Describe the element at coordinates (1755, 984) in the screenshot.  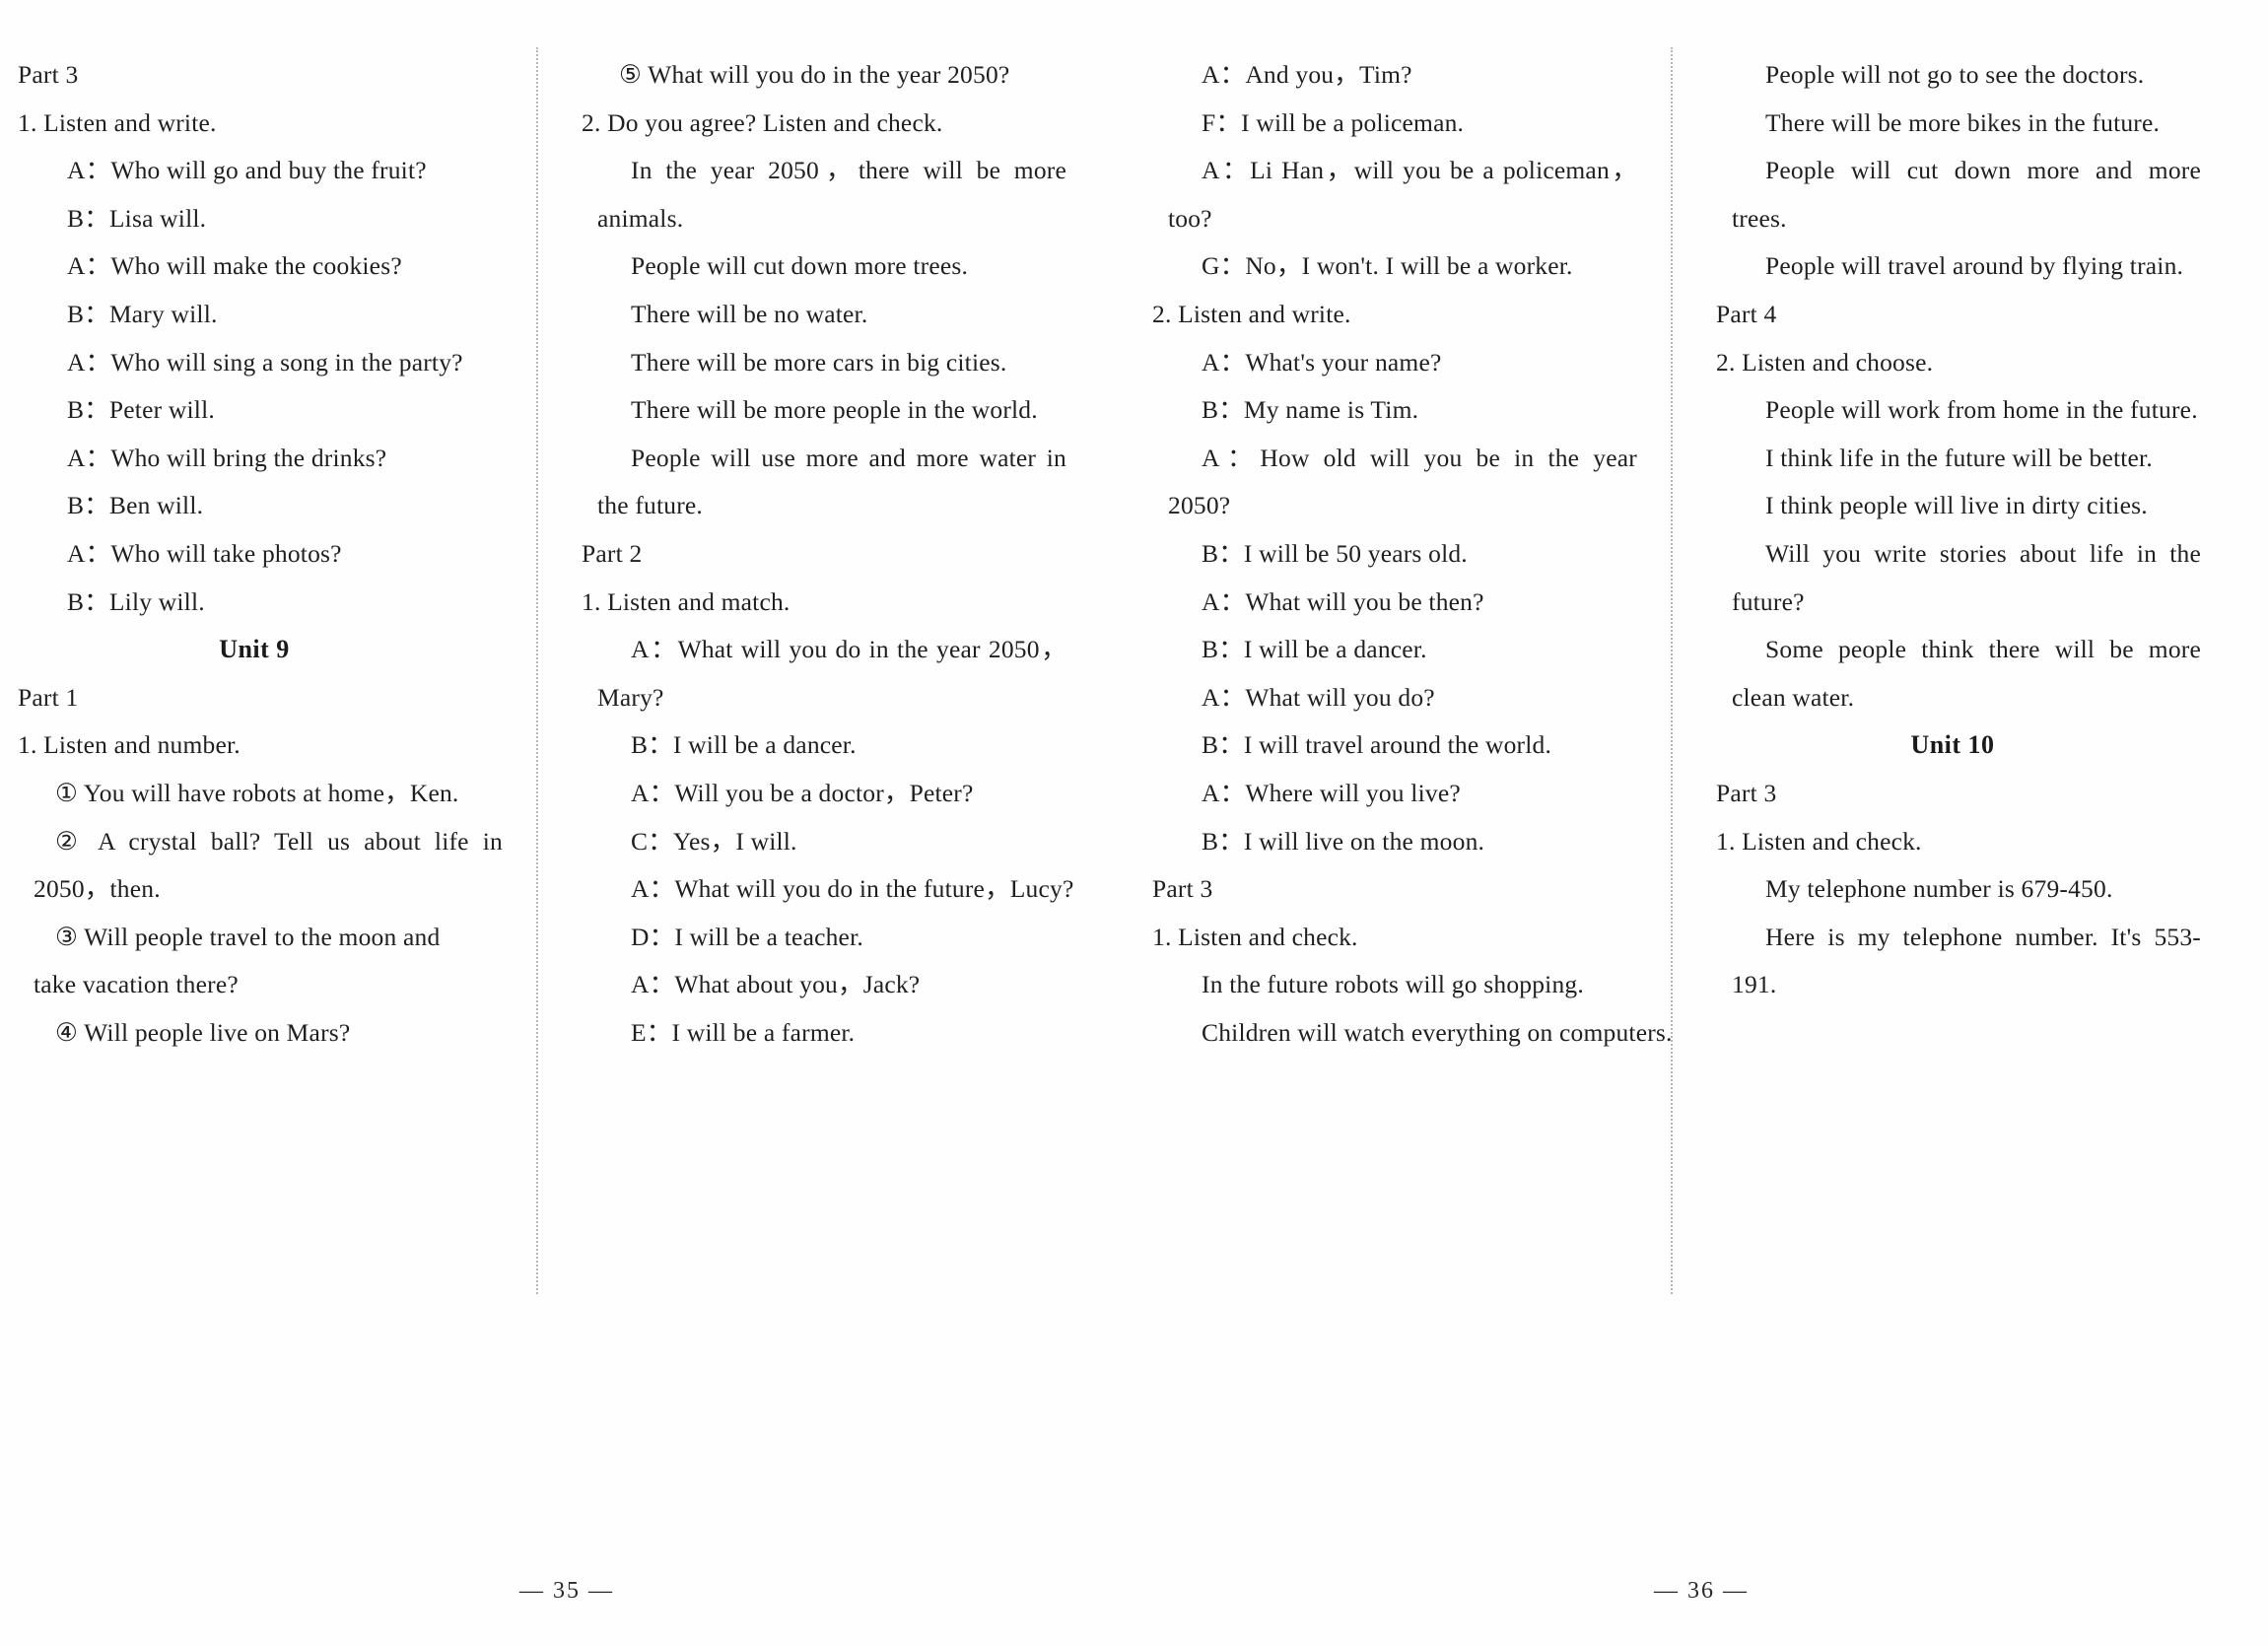
I see `script-line: 191.` at that location.